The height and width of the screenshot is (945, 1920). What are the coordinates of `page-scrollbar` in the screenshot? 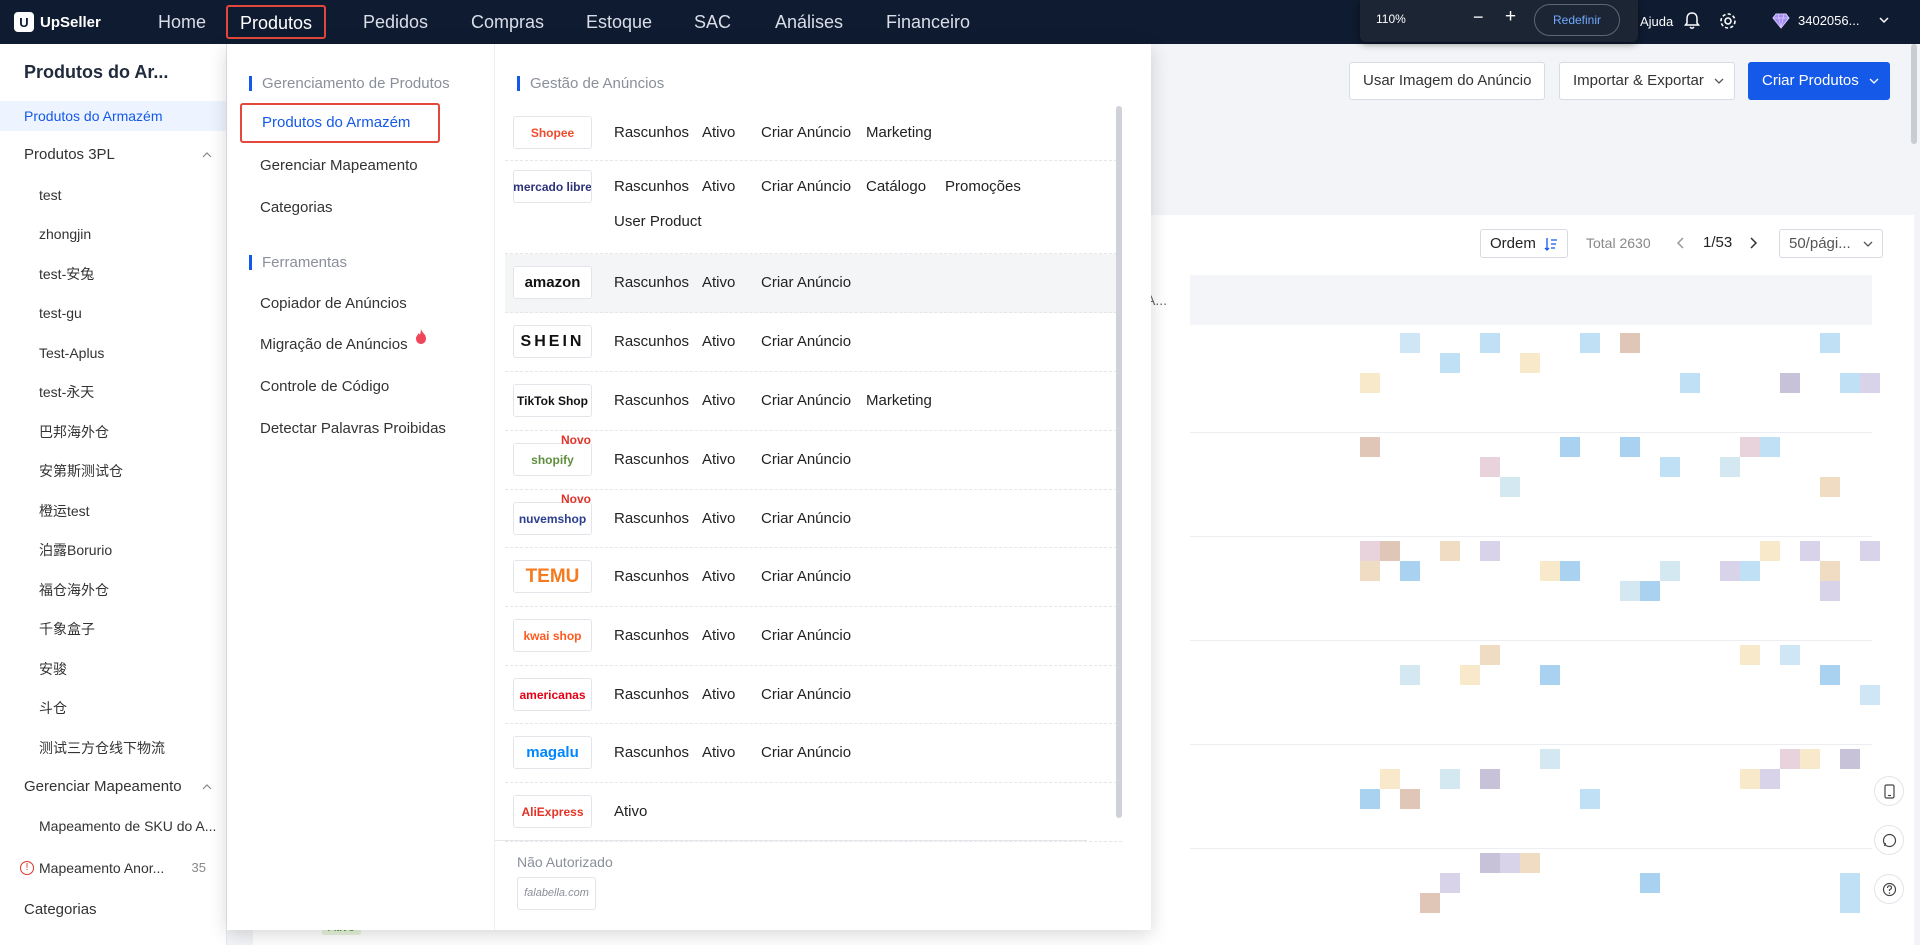 It's located at (1914, 94).